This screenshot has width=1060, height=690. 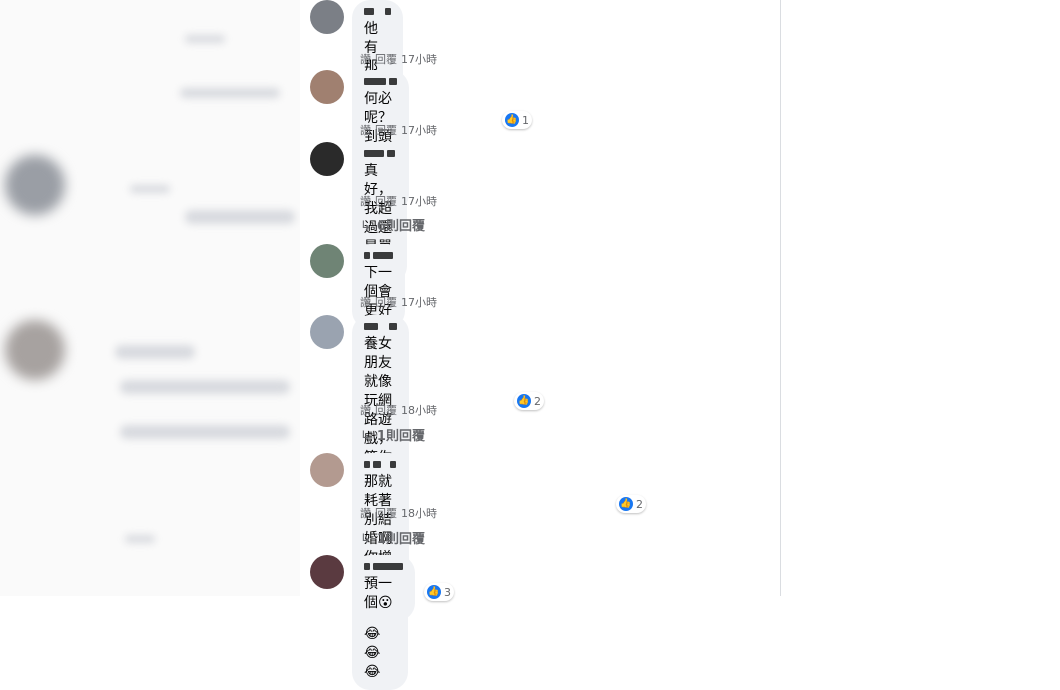 I want to click on replies-count: 6則回覆, so click(x=400, y=226).